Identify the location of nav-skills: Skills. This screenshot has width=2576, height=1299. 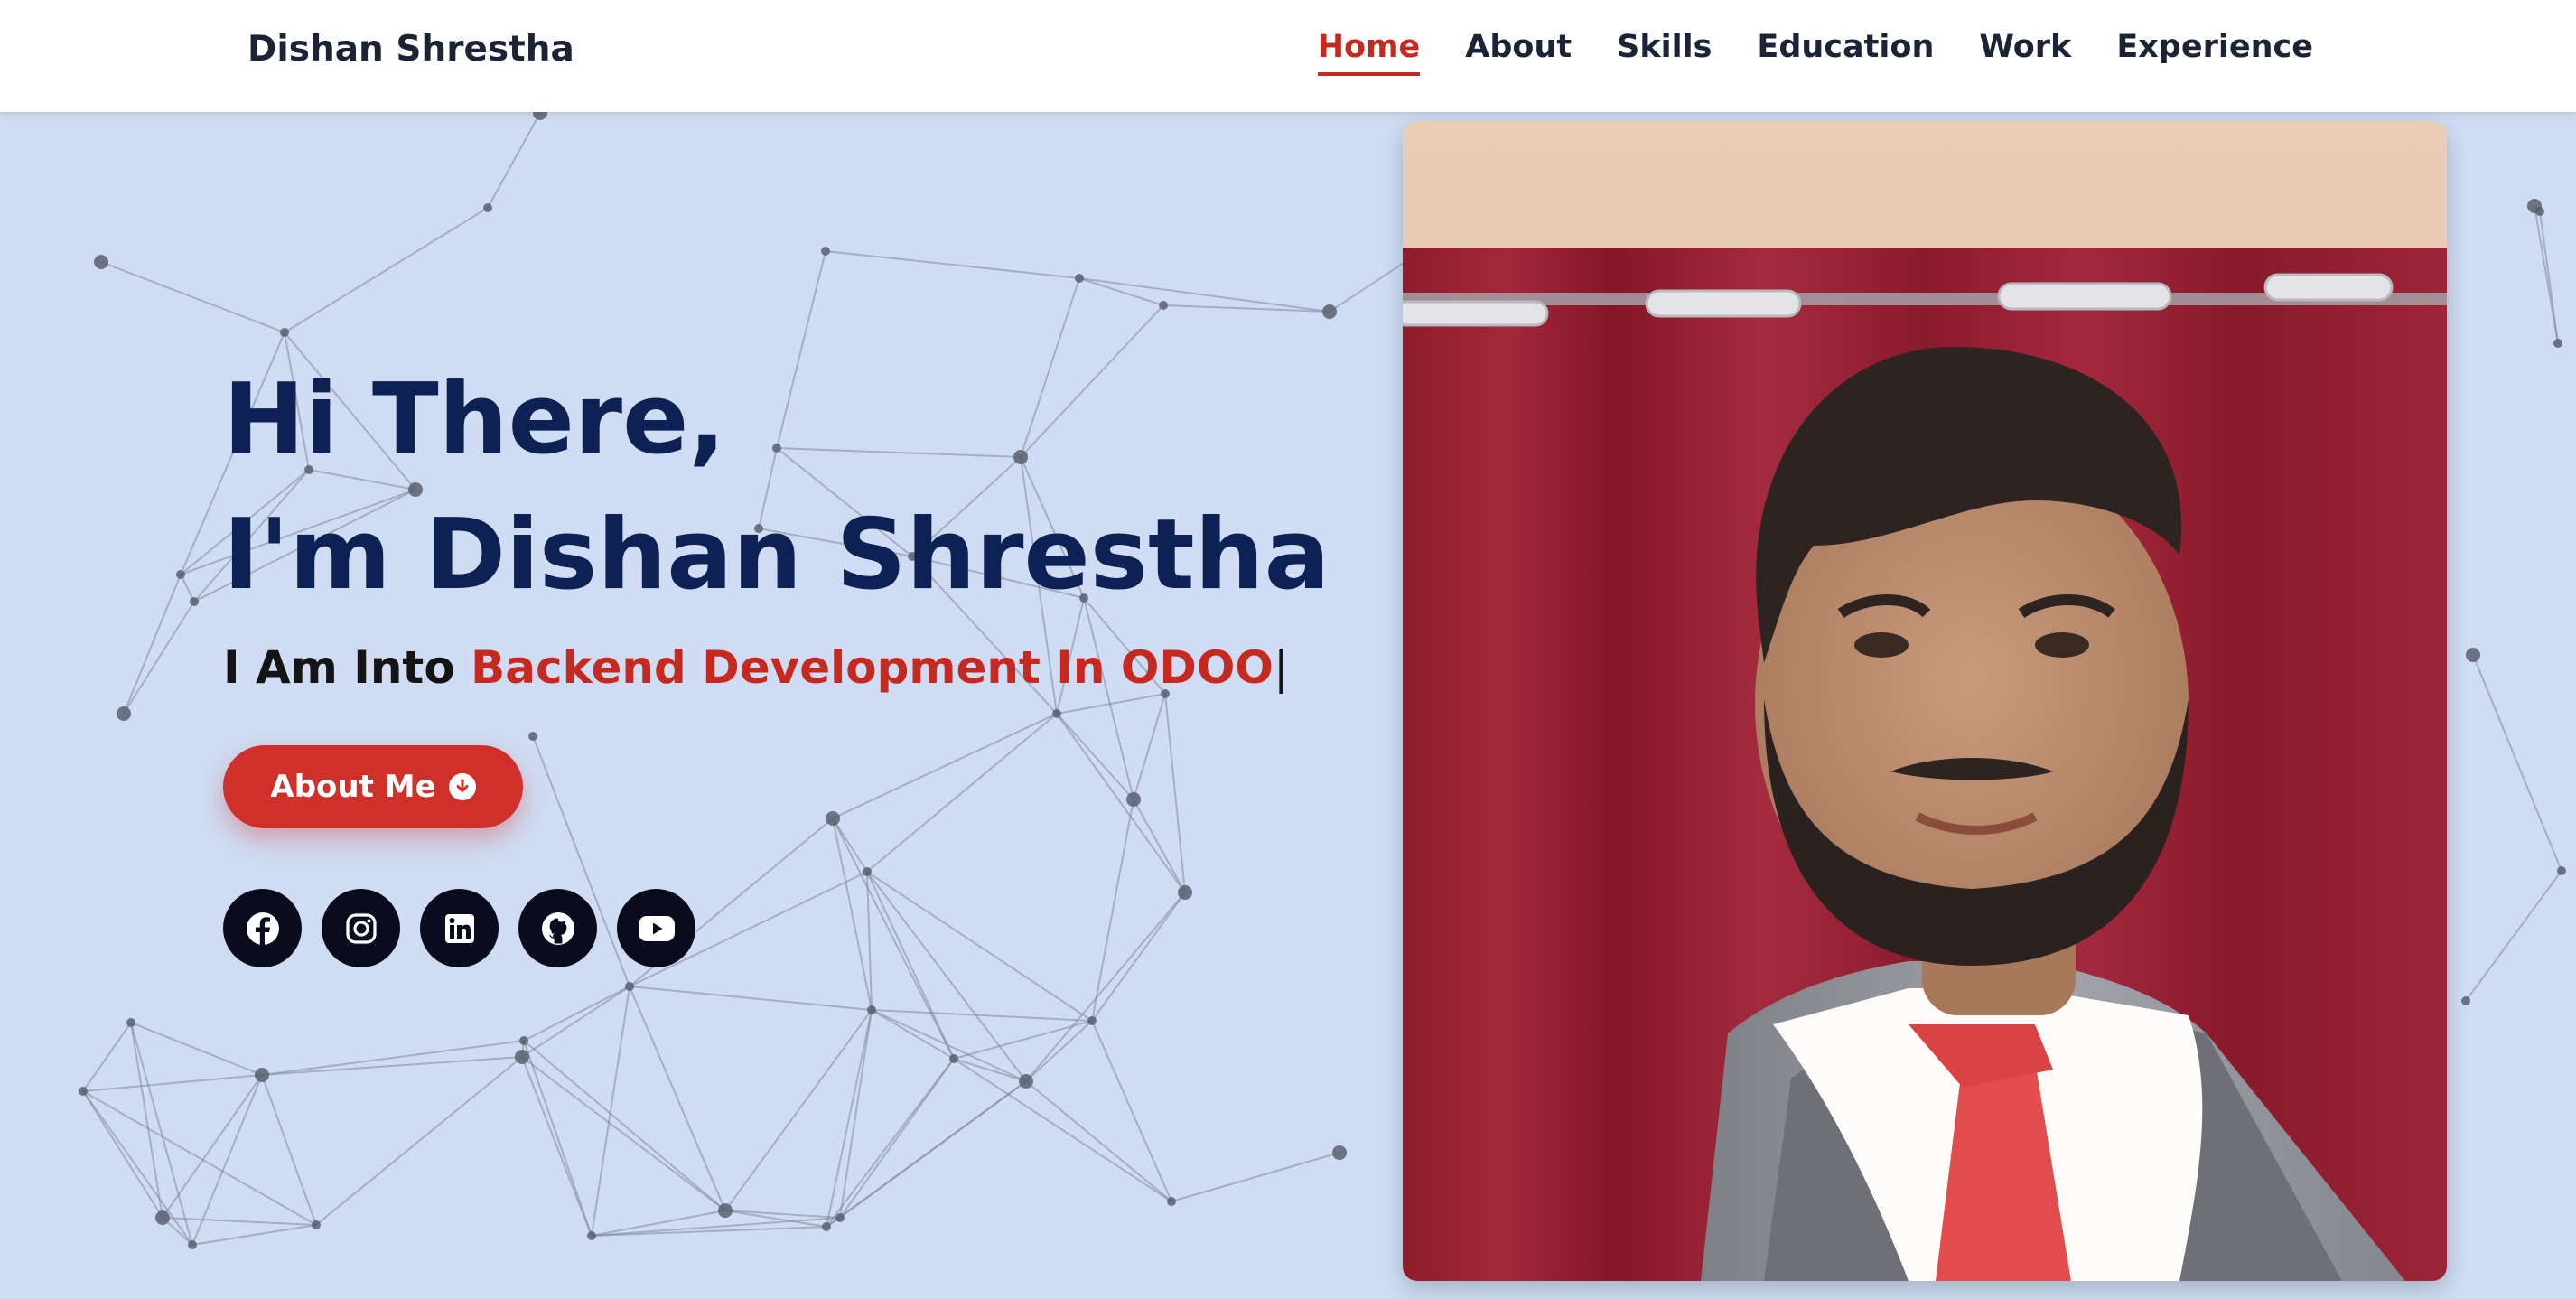
(1664, 52).